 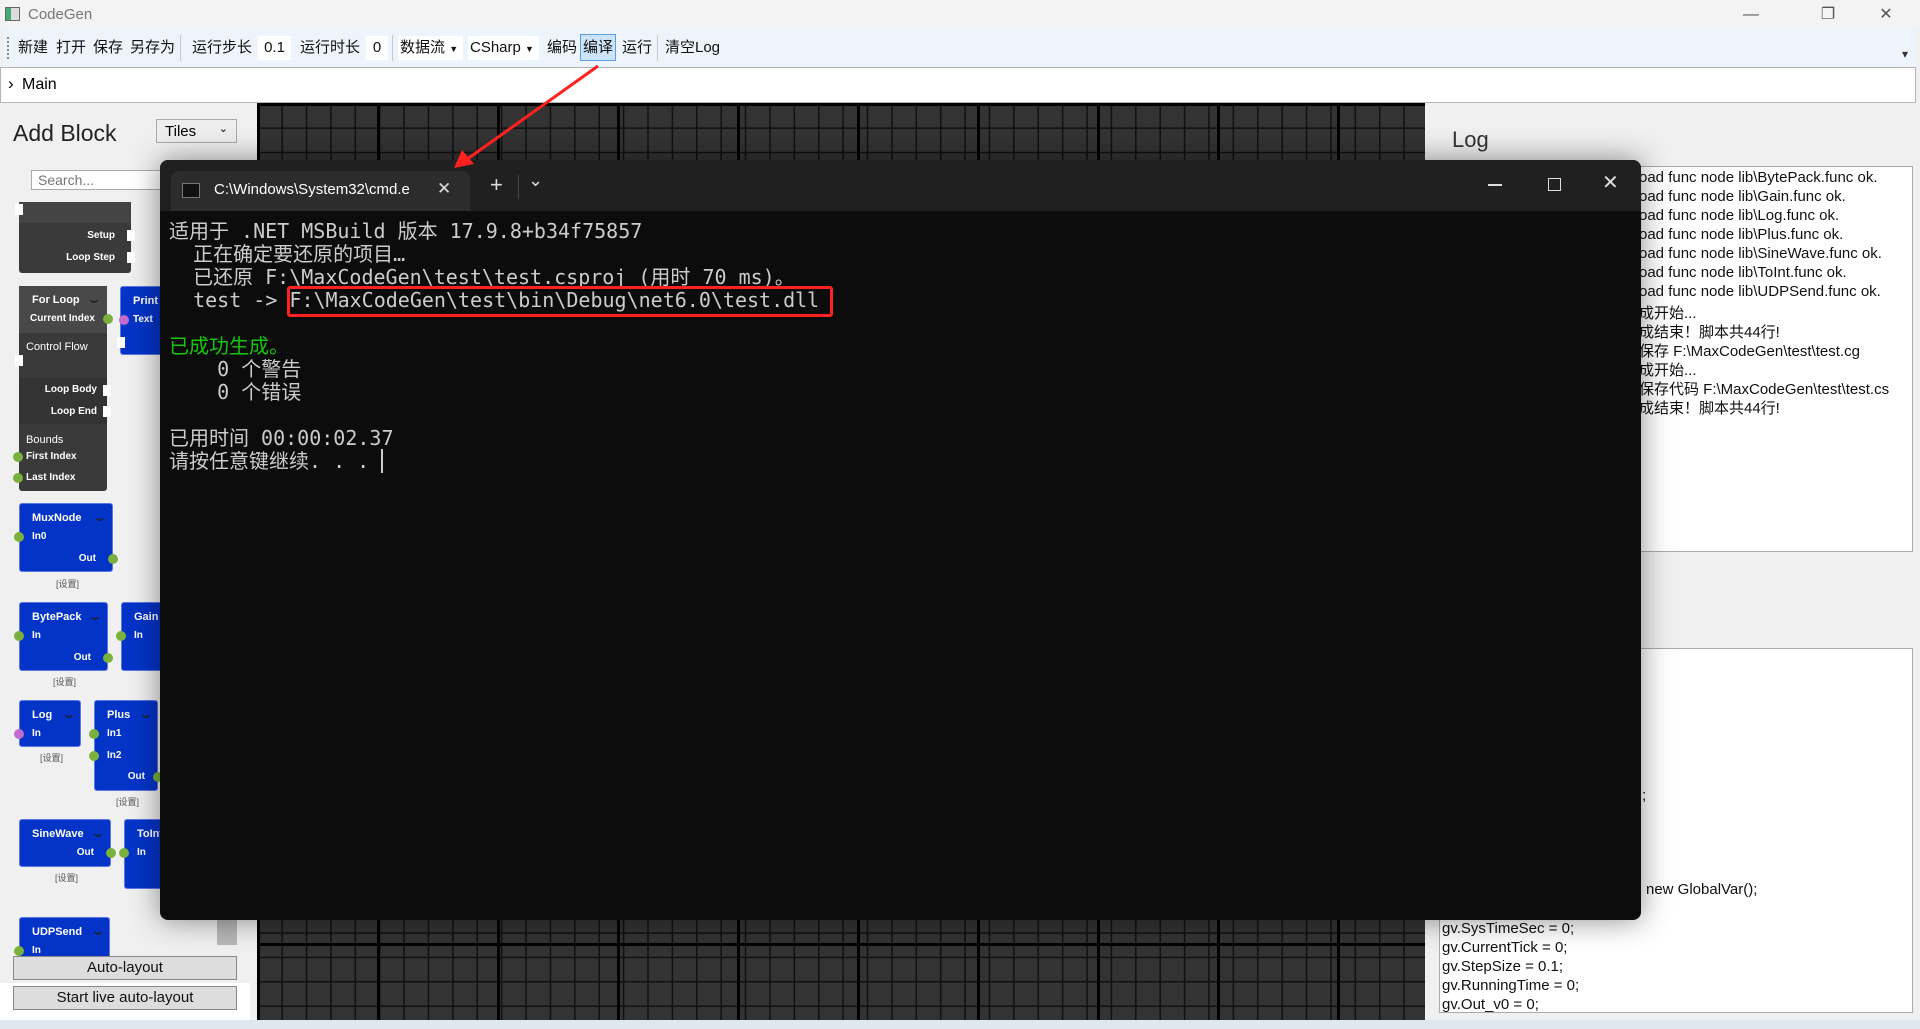 I want to click on restore-button: ❐, so click(x=1828, y=15).